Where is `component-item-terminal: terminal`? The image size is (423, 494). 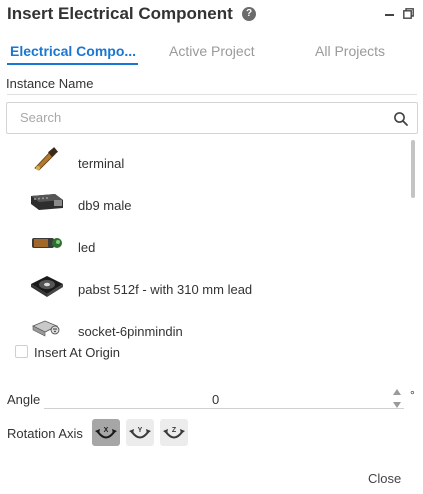 component-item-terminal: terminal is located at coordinates (207, 163).